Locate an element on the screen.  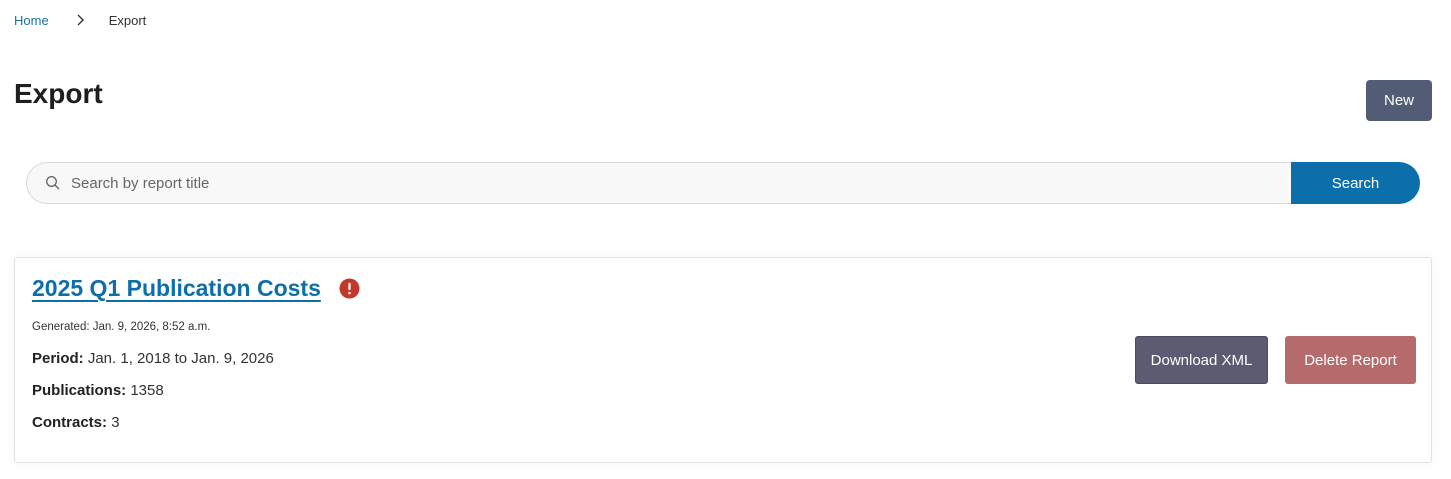
chevron-right-icon is located at coordinates (81, 20).